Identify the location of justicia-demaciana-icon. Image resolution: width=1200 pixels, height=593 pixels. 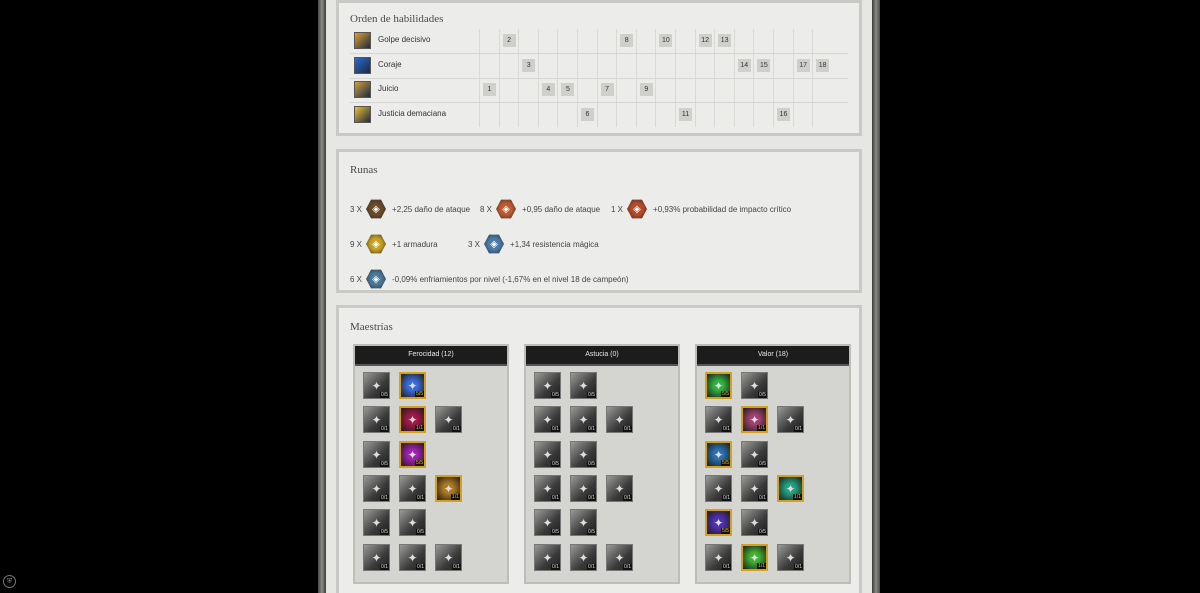
(362, 114).